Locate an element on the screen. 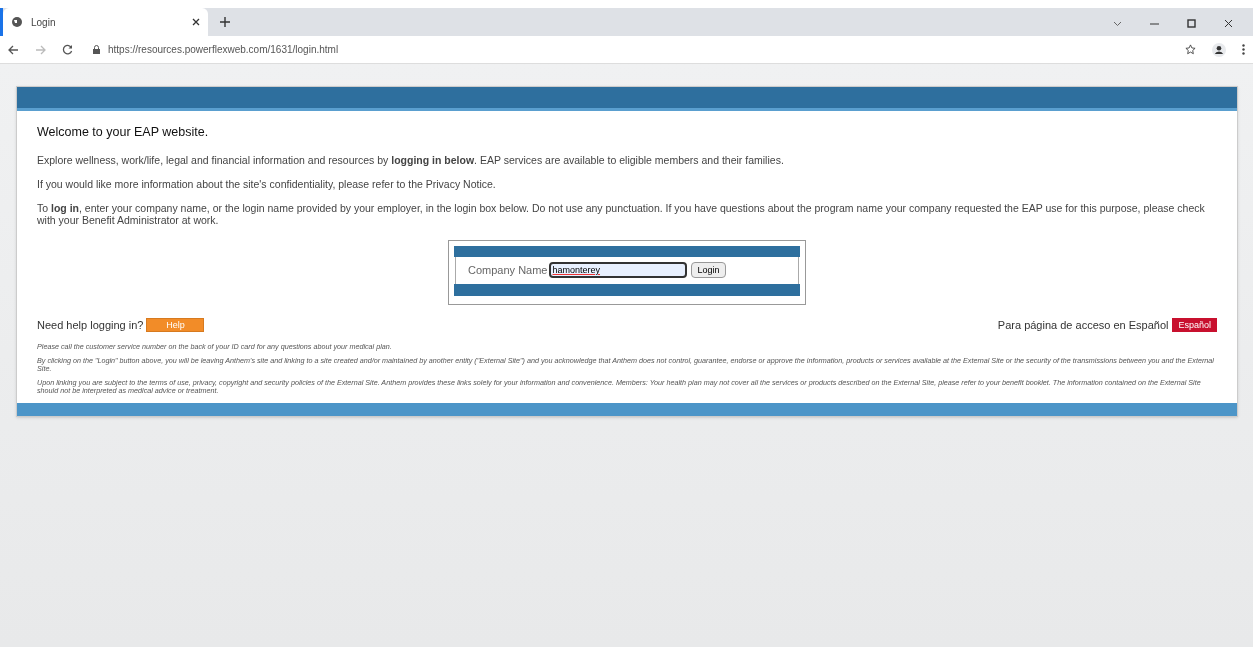  help-prompt: Need help logging in? is located at coordinates (90, 325).